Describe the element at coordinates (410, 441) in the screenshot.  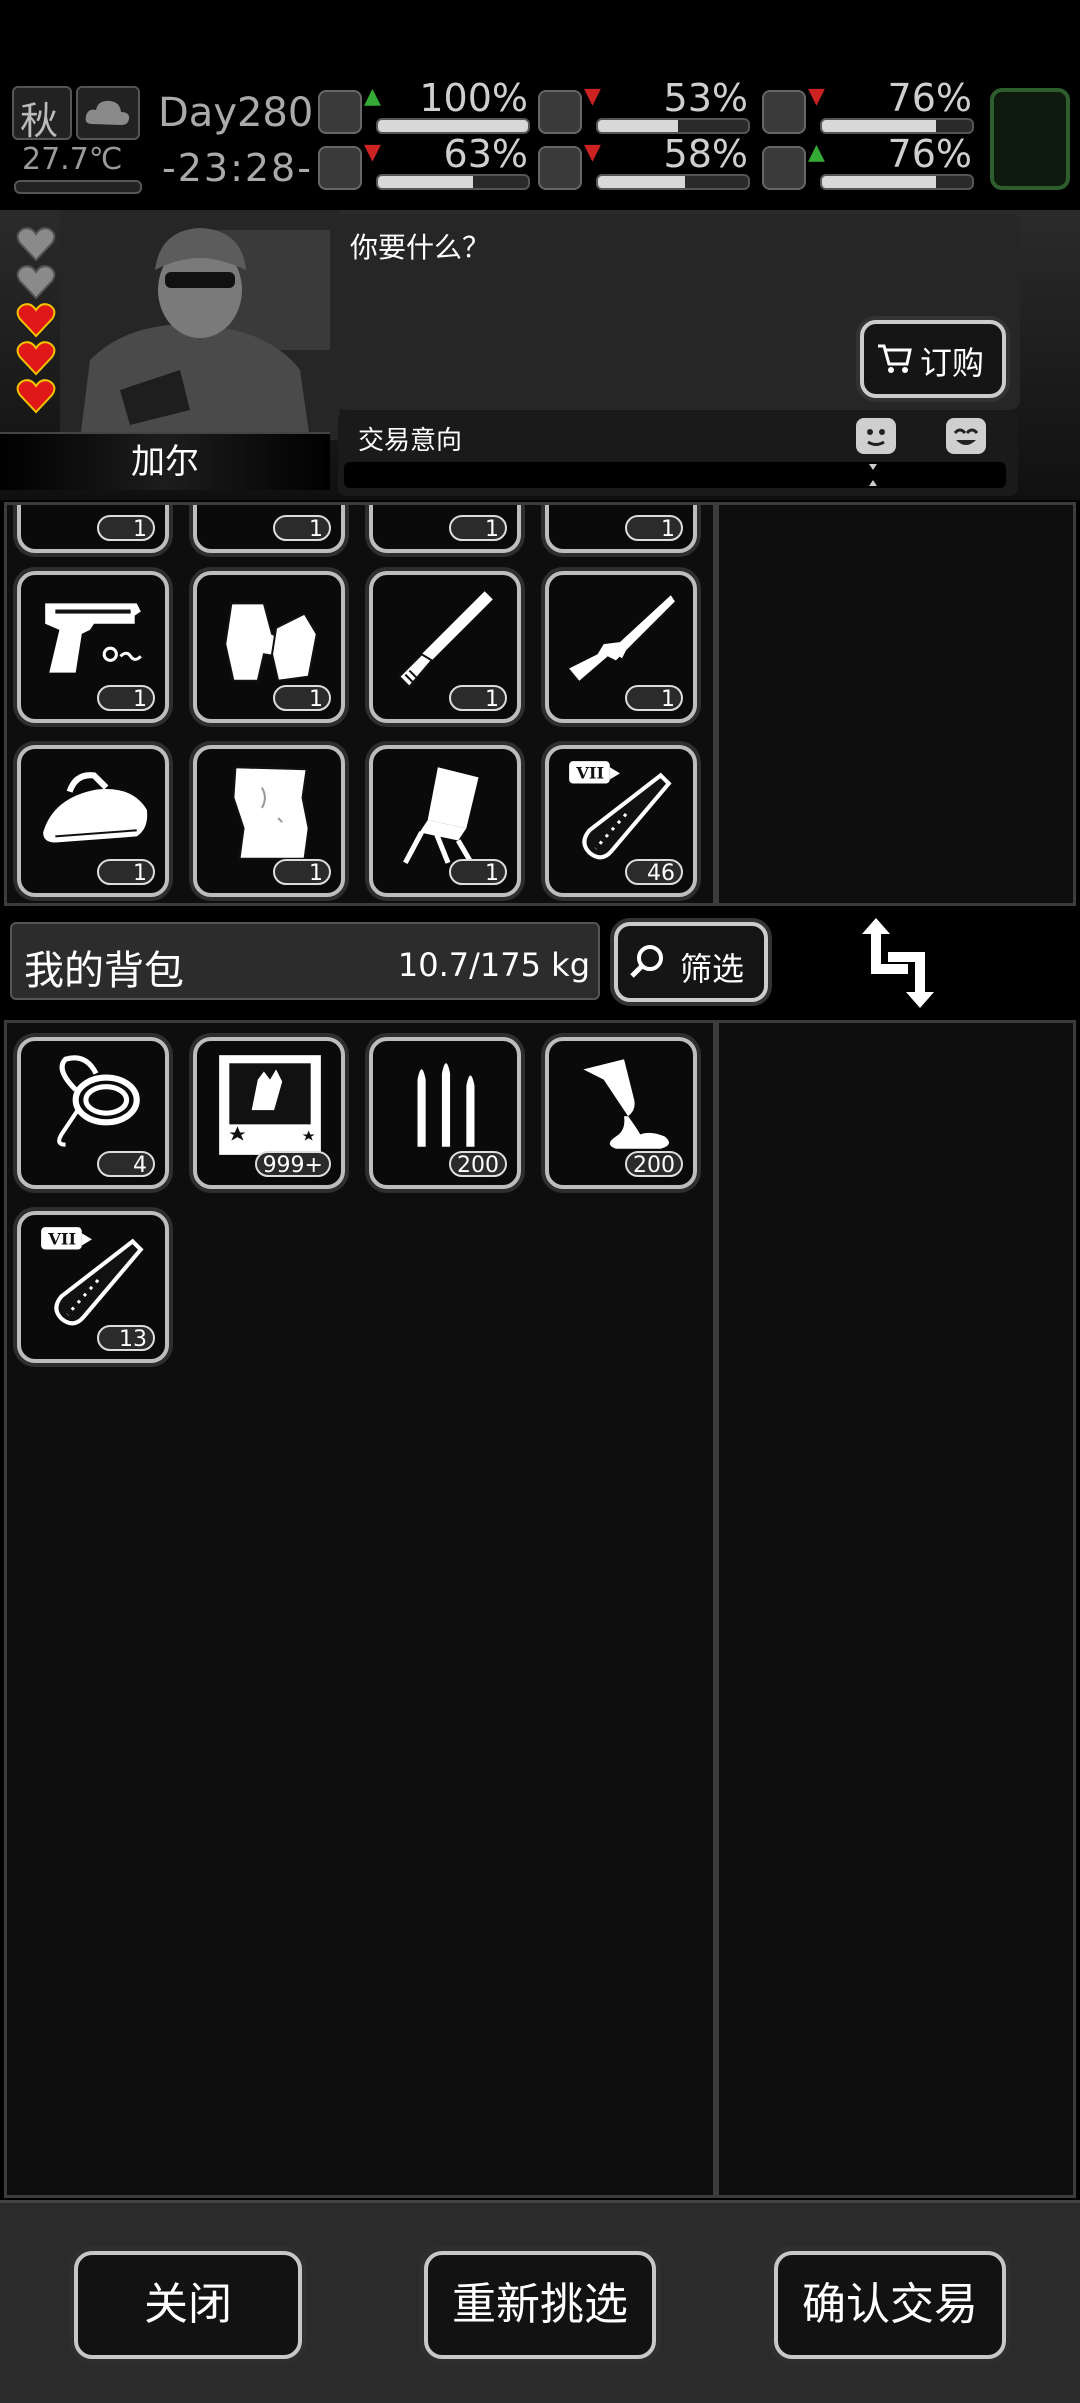
I see `trade-intent-label: 交易意向` at that location.